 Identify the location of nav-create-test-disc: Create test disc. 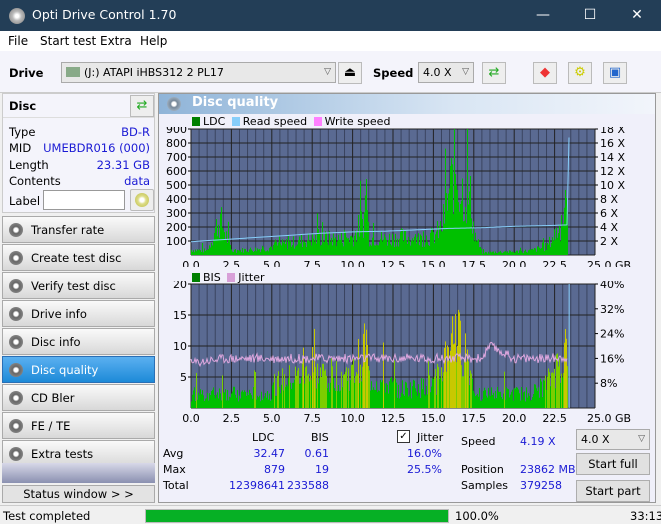
(78, 257).